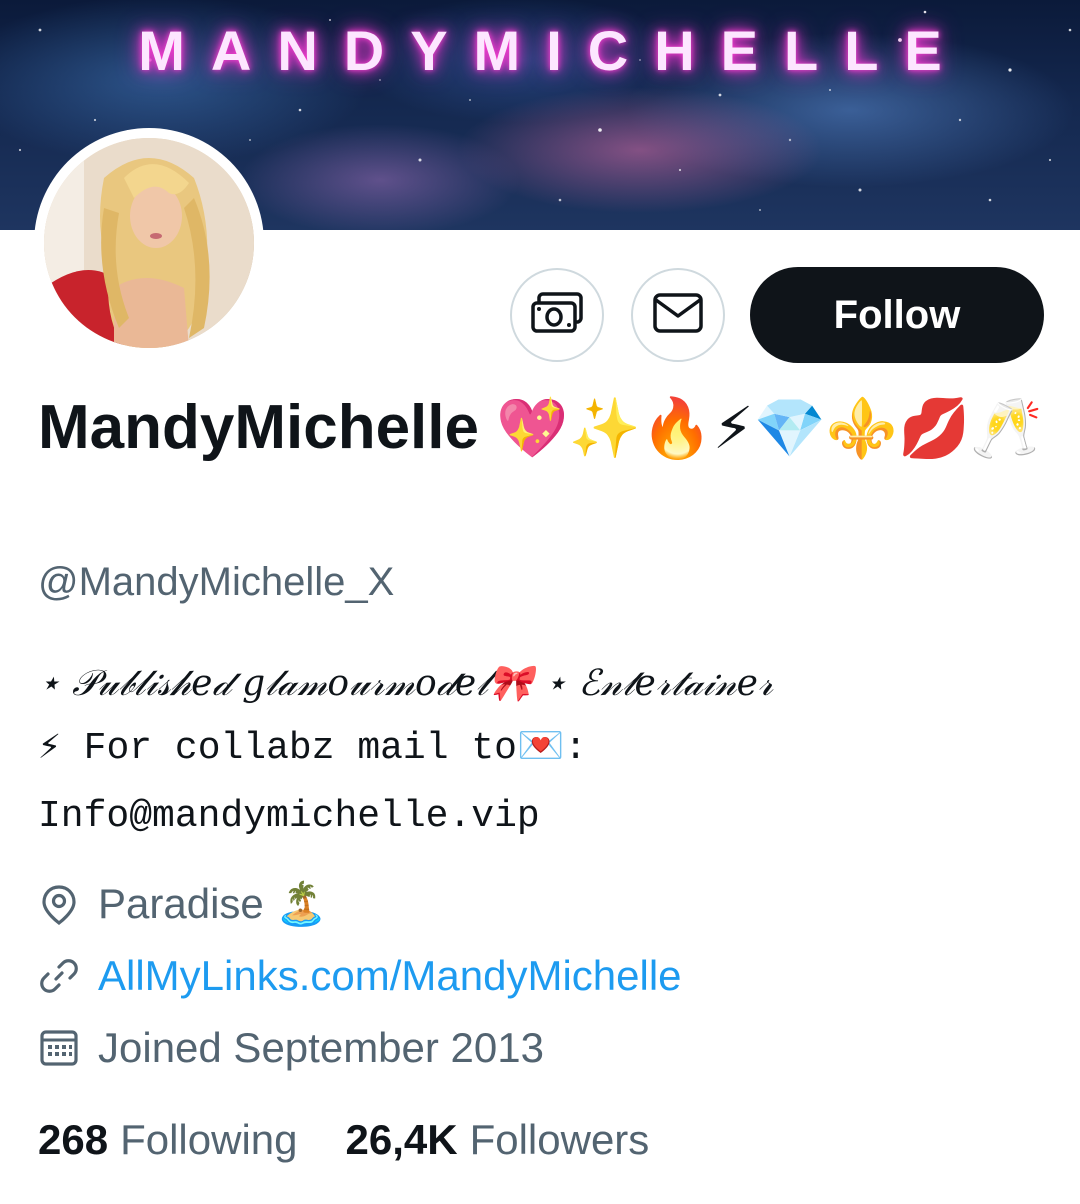  What do you see at coordinates (59, 1048) in the screenshot?
I see `calendar-icon` at bounding box center [59, 1048].